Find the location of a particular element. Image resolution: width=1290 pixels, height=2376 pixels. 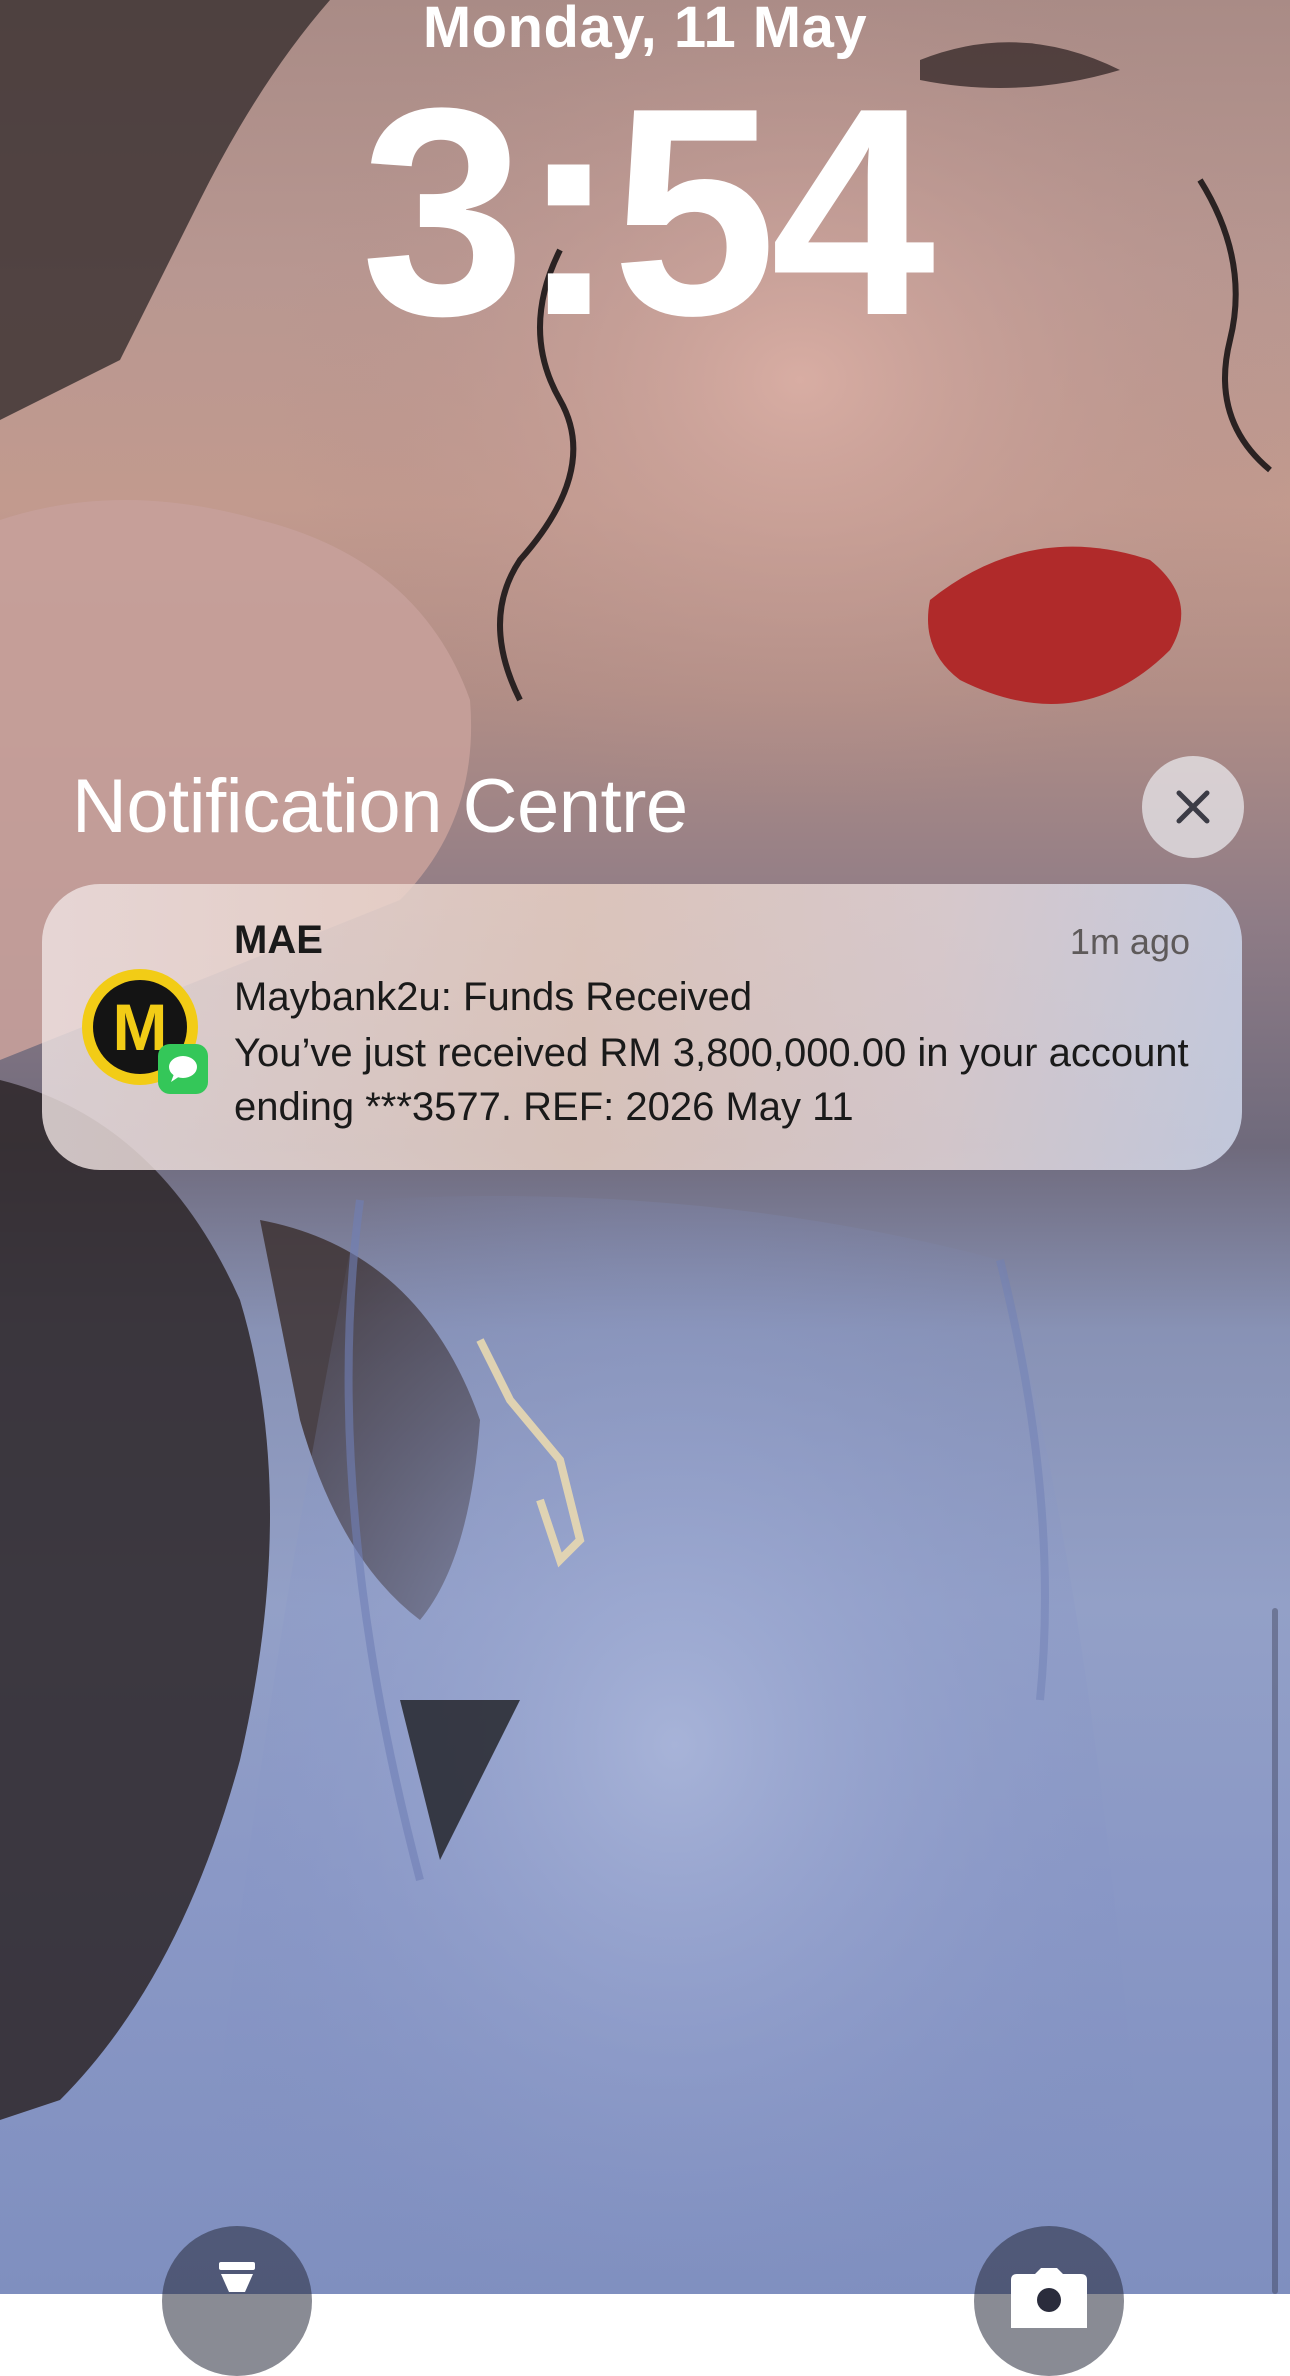

camera-icon is located at coordinates (1049, 2298).